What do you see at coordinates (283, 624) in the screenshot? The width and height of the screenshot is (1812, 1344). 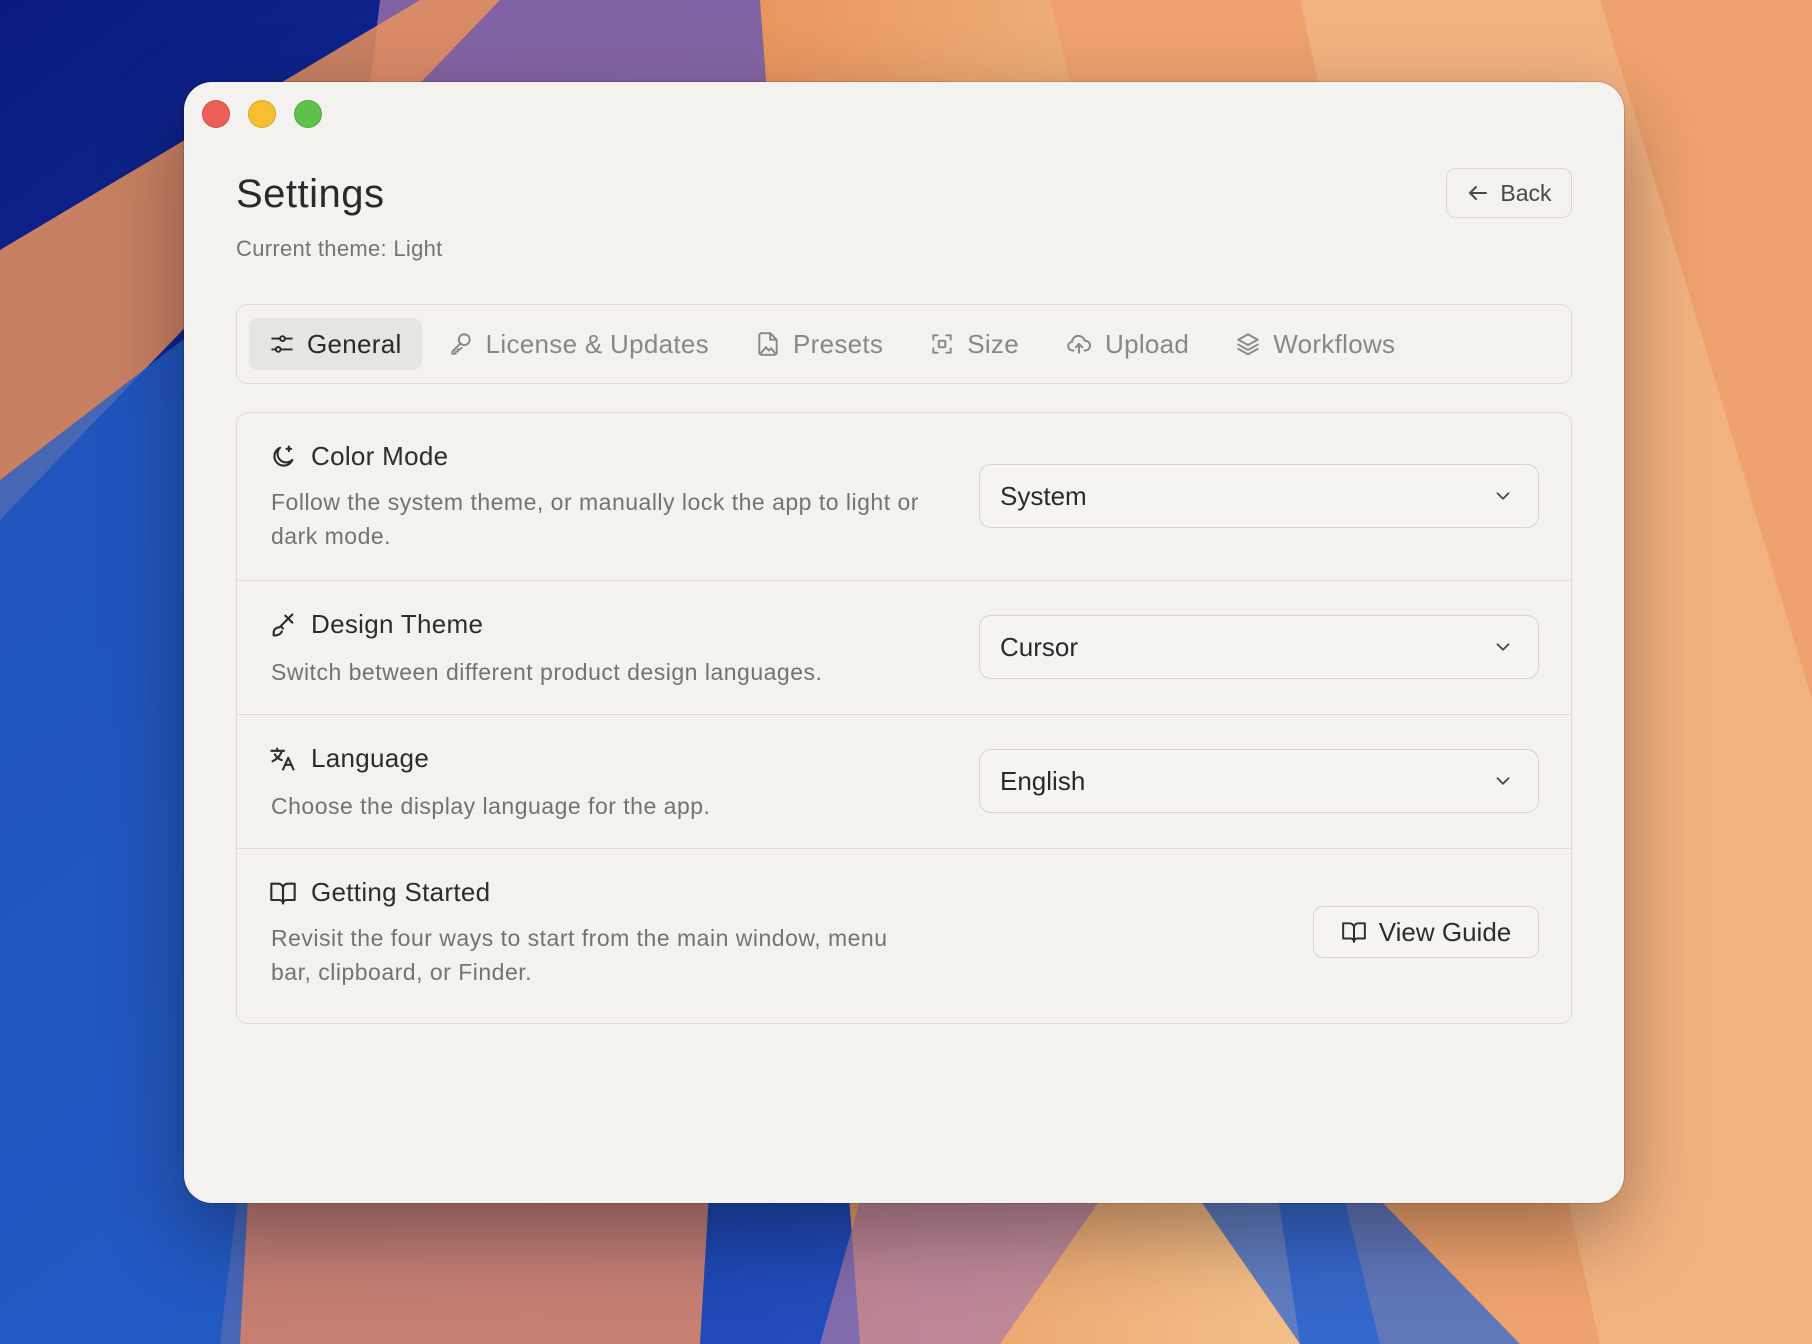 I see `brush-icon` at bounding box center [283, 624].